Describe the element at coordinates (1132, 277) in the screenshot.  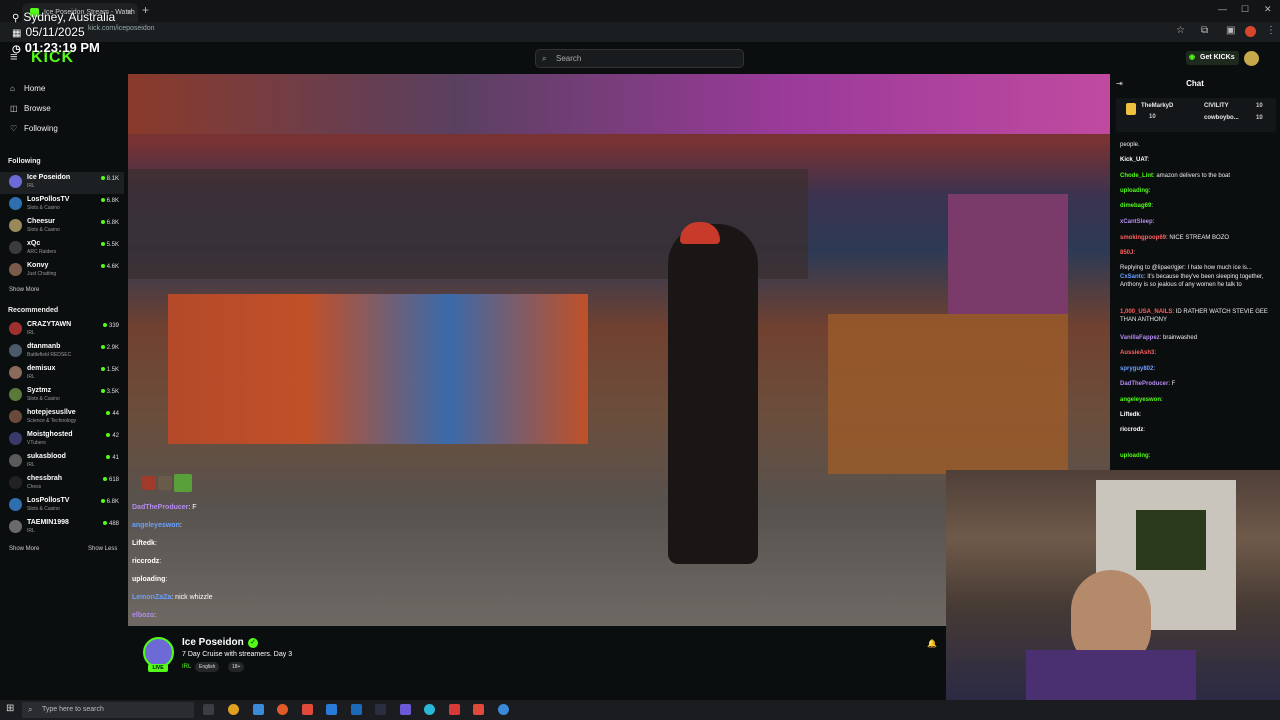
I see `chat-username: CxSantc` at that location.